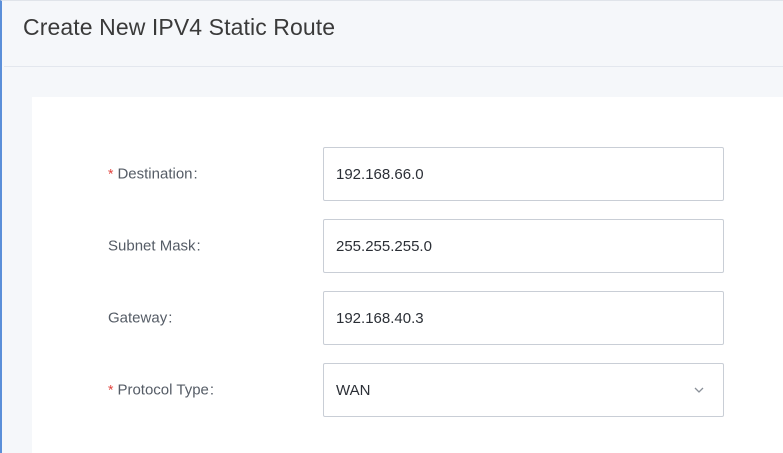 The height and width of the screenshot is (453, 783). I want to click on protocol-type-label: * Protocol Type:, so click(161, 390).